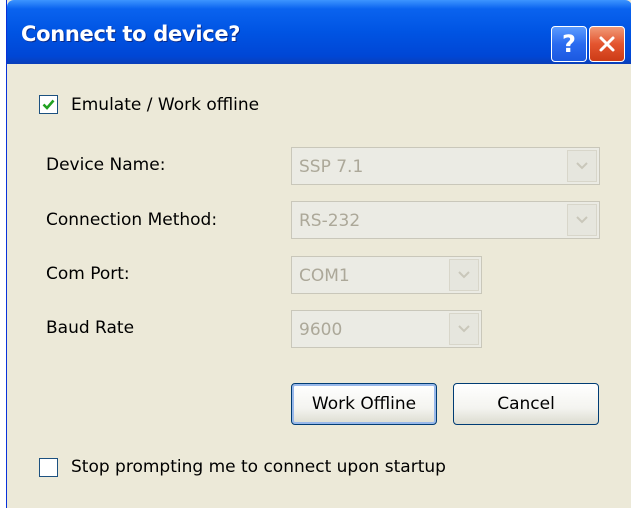  I want to click on com-port-dropdown-button, so click(464, 275).